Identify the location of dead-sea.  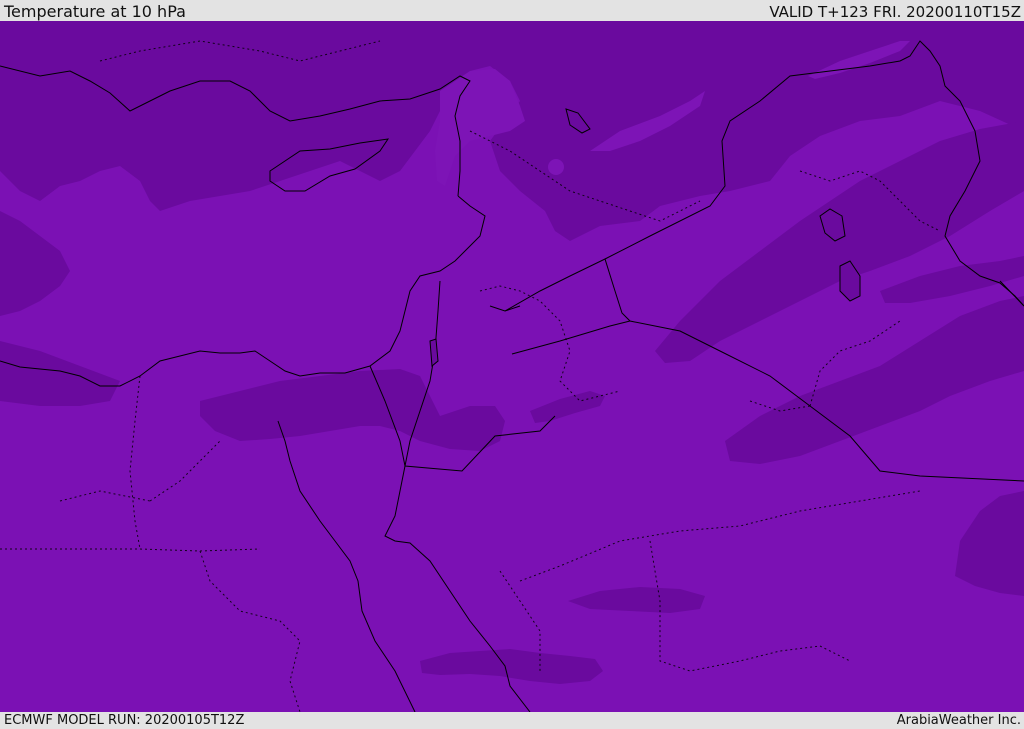
(434, 353).